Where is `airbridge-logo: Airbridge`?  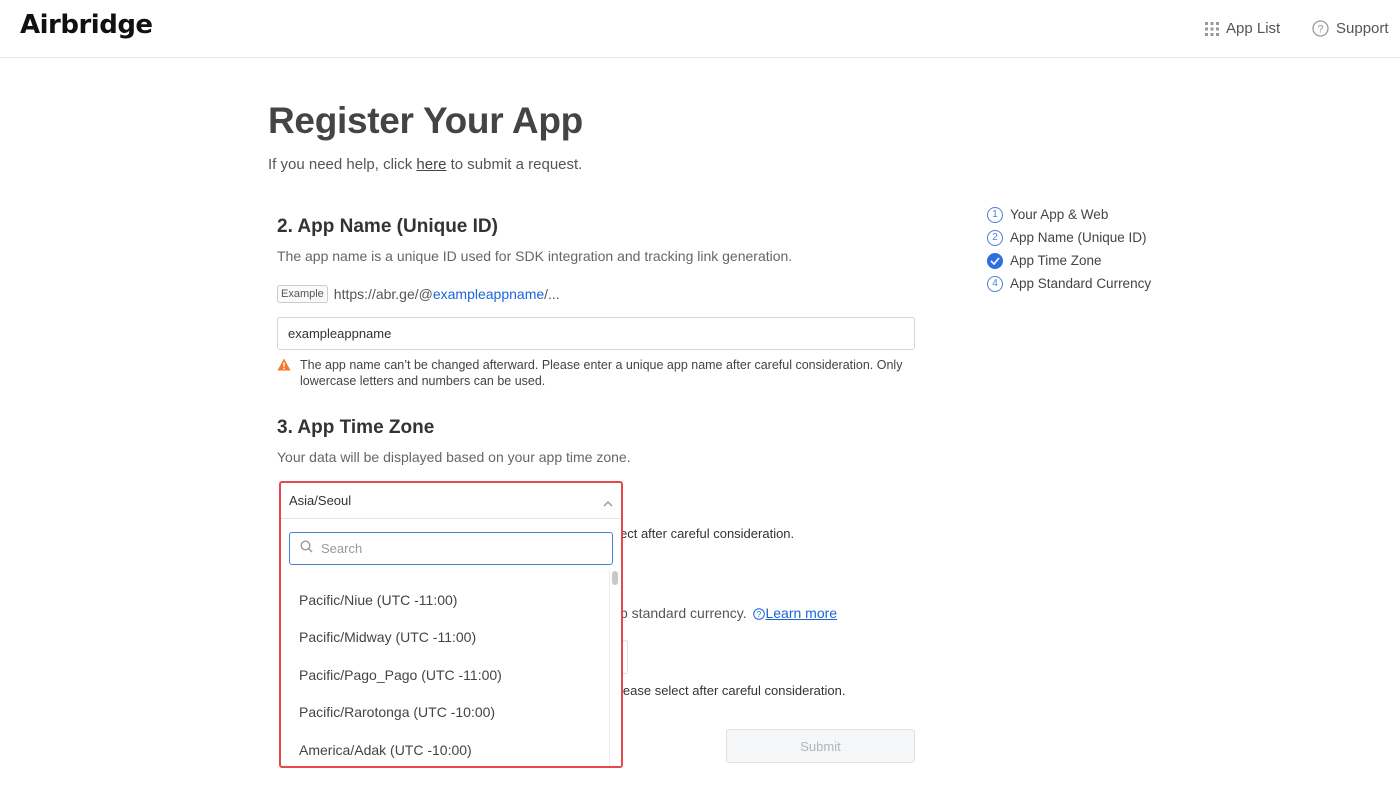 airbridge-logo: Airbridge is located at coordinates (86, 25).